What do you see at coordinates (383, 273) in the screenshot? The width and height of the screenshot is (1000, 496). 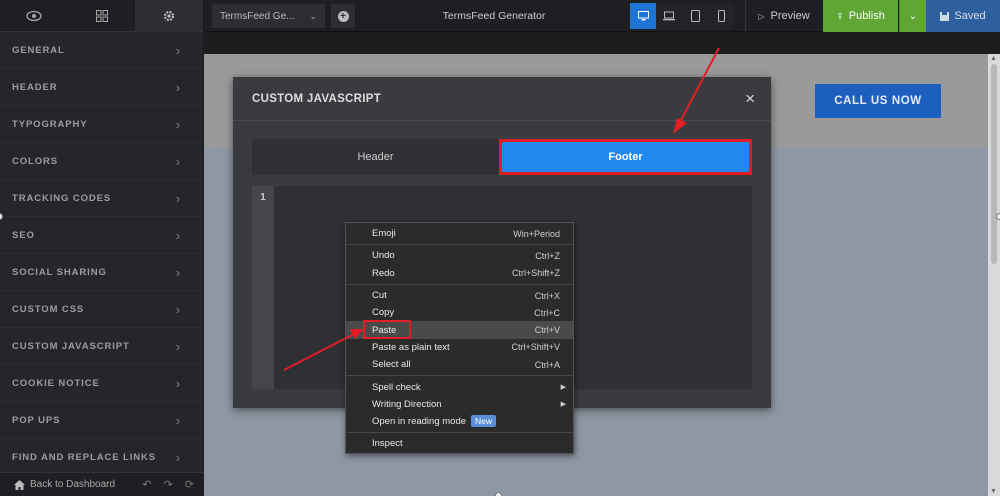 I see `menu-item-label: Redo` at bounding box center [383, 273].